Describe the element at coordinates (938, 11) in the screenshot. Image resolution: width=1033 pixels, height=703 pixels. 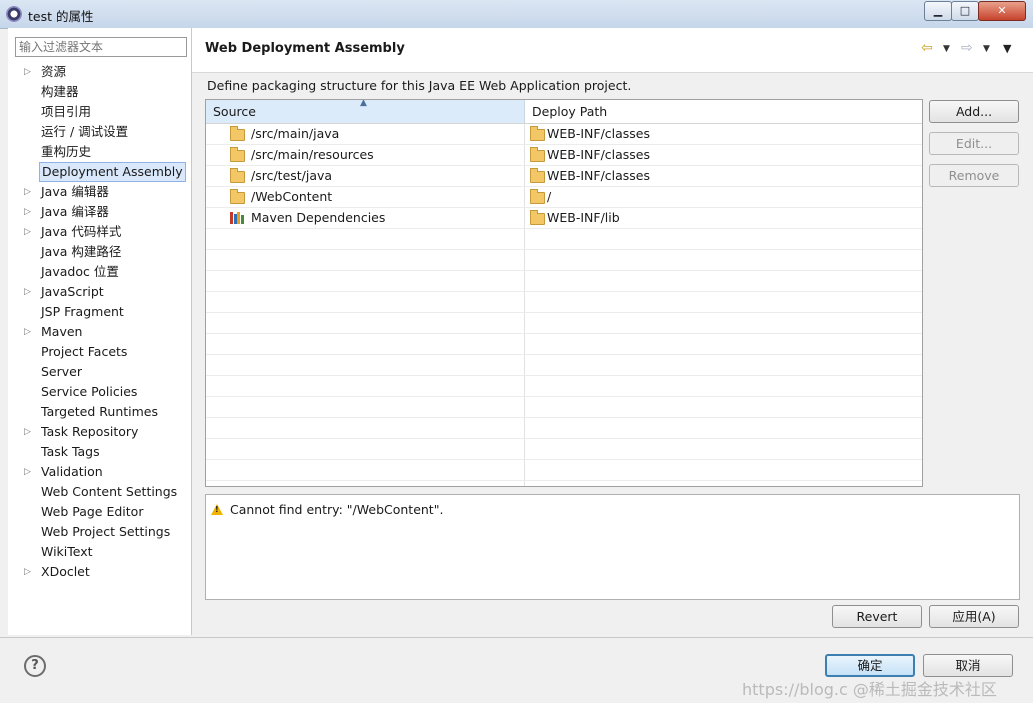
I see `minimize-button: ▁` at that location.